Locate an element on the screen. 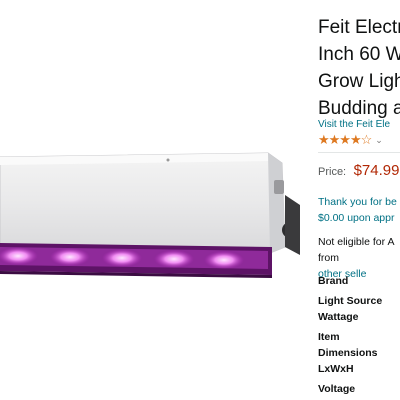  rating: ★★★★☆ ⌄ is located at coordinates (350, 140).